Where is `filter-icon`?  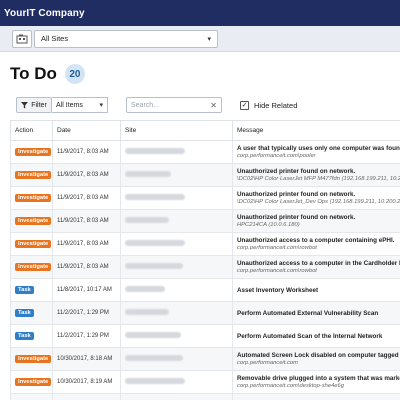
filter-icon is located at coordinates (25, 104).